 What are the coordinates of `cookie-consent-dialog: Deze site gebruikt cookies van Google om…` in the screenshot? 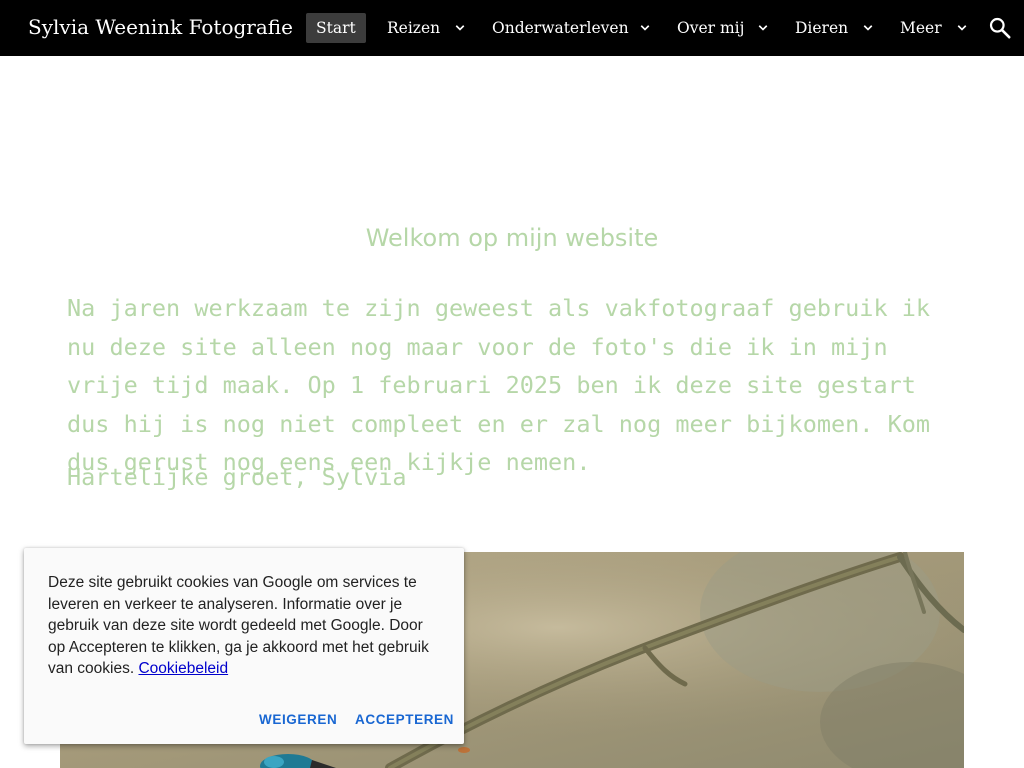 It's located at (244, 646).